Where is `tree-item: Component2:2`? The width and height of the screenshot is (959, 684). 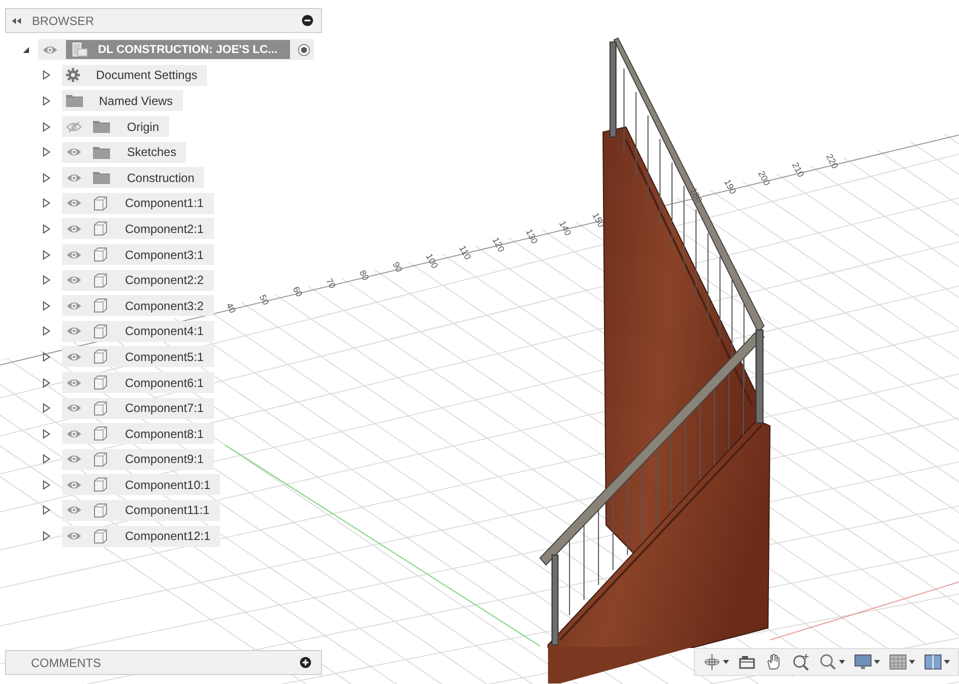
tree-item: Component2:2 is located at coordinates (138, 280).